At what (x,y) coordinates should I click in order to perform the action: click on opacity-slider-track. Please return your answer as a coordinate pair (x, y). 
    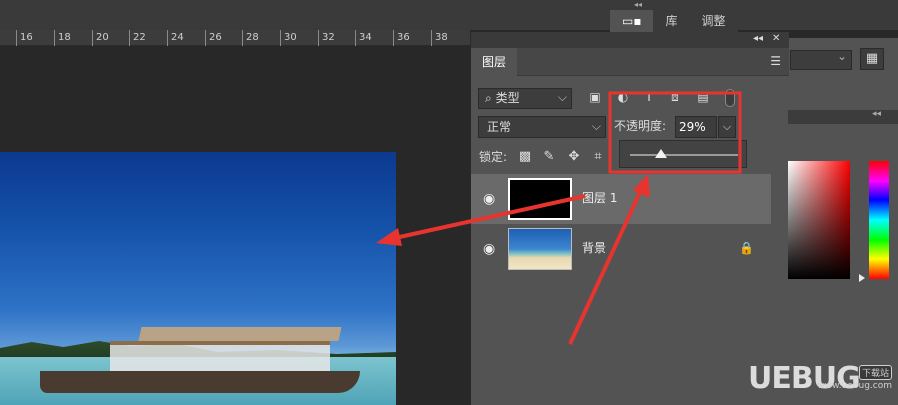
    Looking at the image, I should click on (684, 155).